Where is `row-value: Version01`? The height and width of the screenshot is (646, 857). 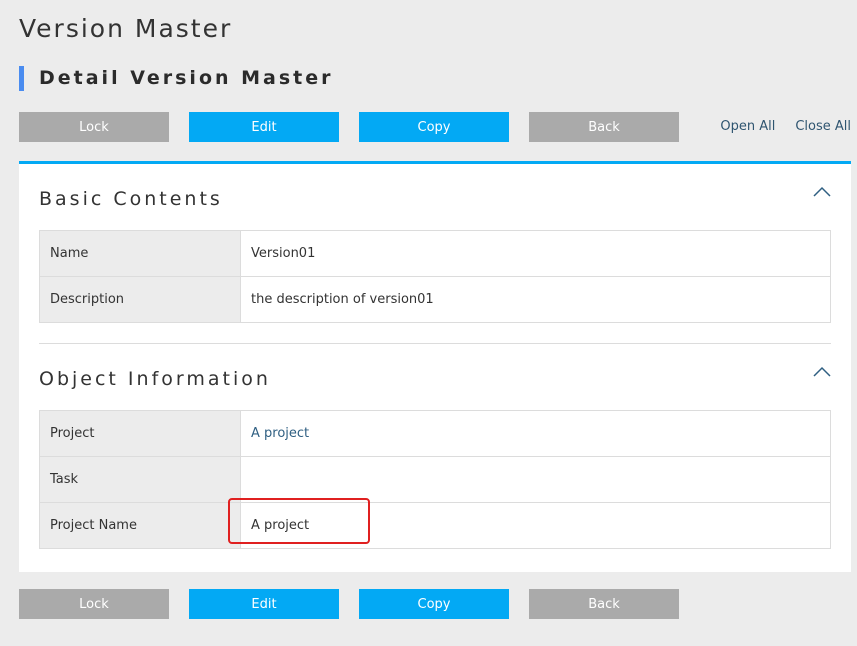
row-value: Version01 is located at coordinates (535, 253).